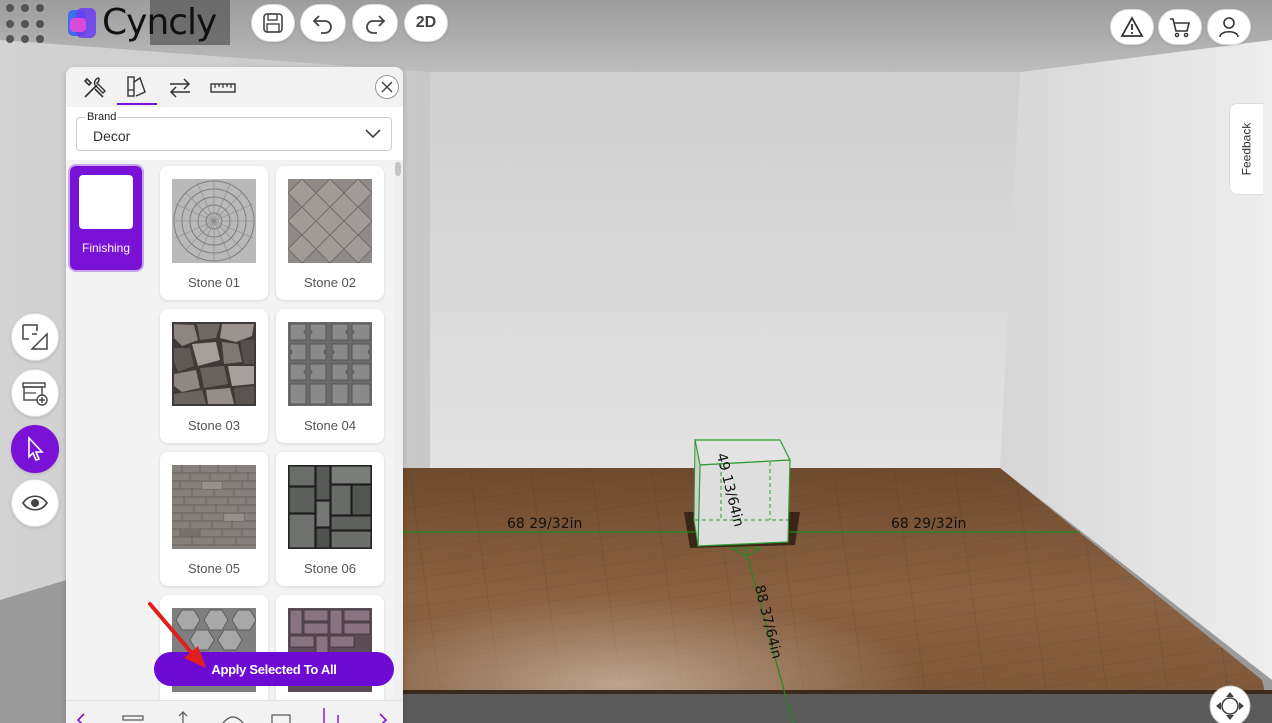  I want to click on tile-name: Stone 05, so click(214, 568).